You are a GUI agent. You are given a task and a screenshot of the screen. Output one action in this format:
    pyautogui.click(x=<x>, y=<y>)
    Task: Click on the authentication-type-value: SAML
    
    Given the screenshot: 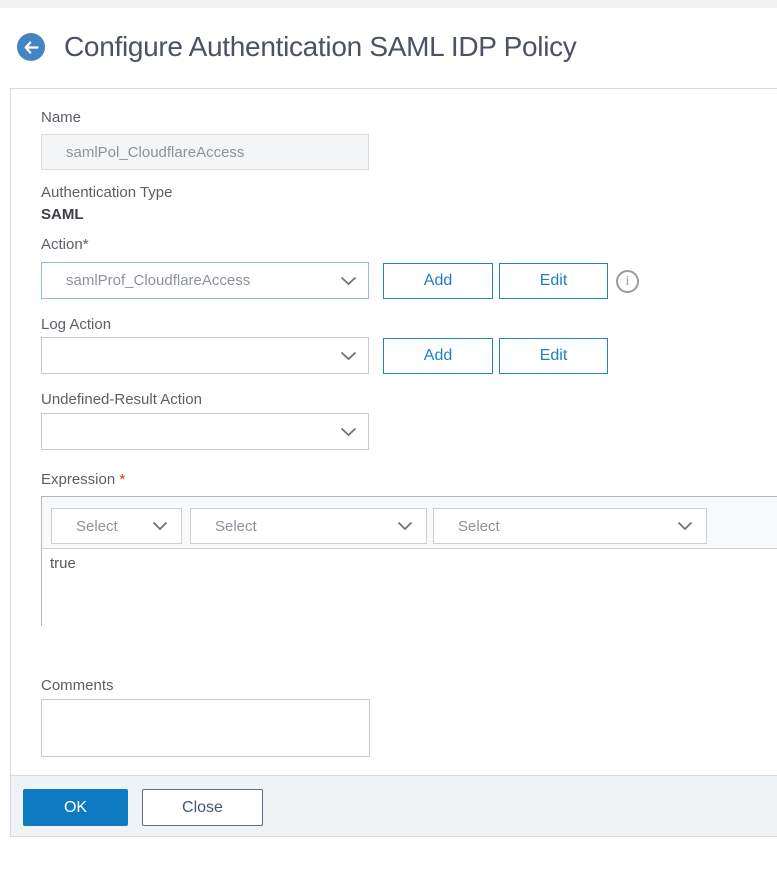 What is the action you would take?
    pyautogui.click(x=62, y=214)
    